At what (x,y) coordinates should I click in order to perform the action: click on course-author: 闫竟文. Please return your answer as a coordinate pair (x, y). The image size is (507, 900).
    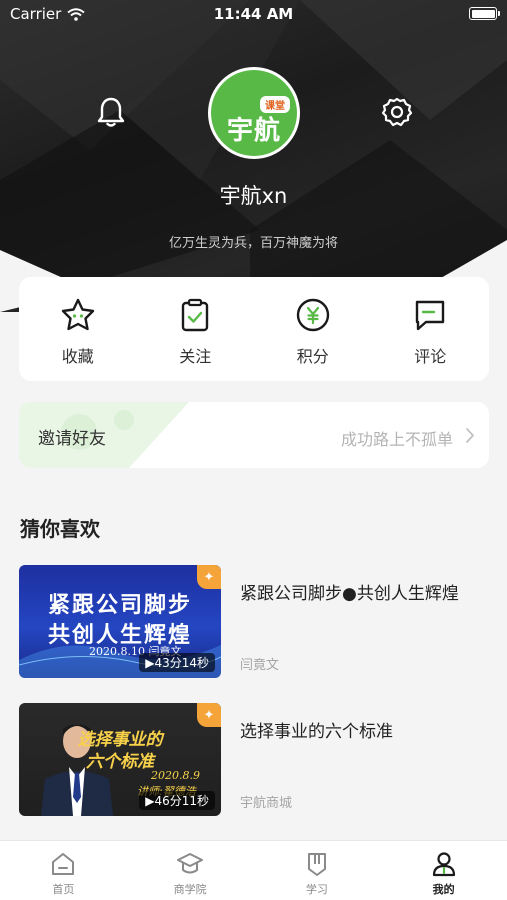
    Looking at the image, I should click on (260, 665).